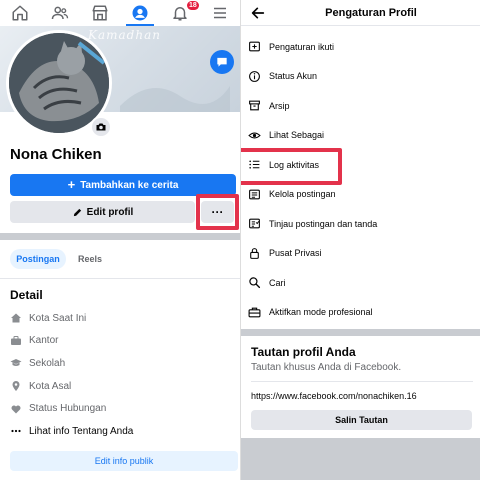 The height and width of the screenshot is (480, 480). I want to click on heart-icon, so click(16, 409).